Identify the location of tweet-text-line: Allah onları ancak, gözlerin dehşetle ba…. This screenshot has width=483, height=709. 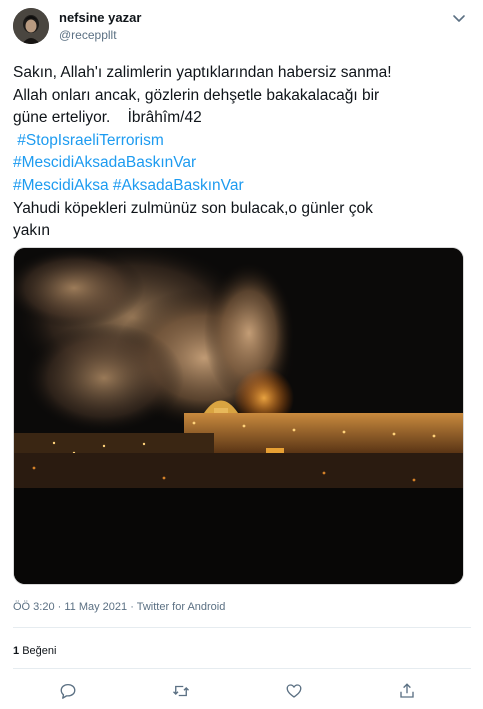
(196, 95).